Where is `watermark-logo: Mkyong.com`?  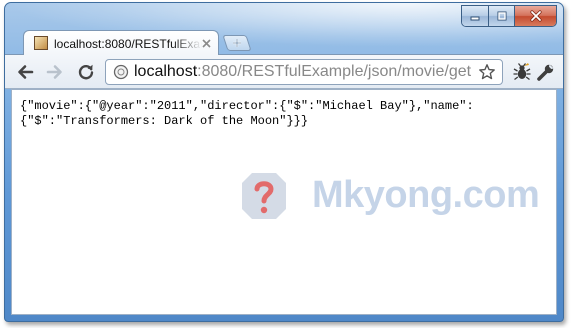
watermark-logo: Mkyong.com is located at coordinates (389, 196).